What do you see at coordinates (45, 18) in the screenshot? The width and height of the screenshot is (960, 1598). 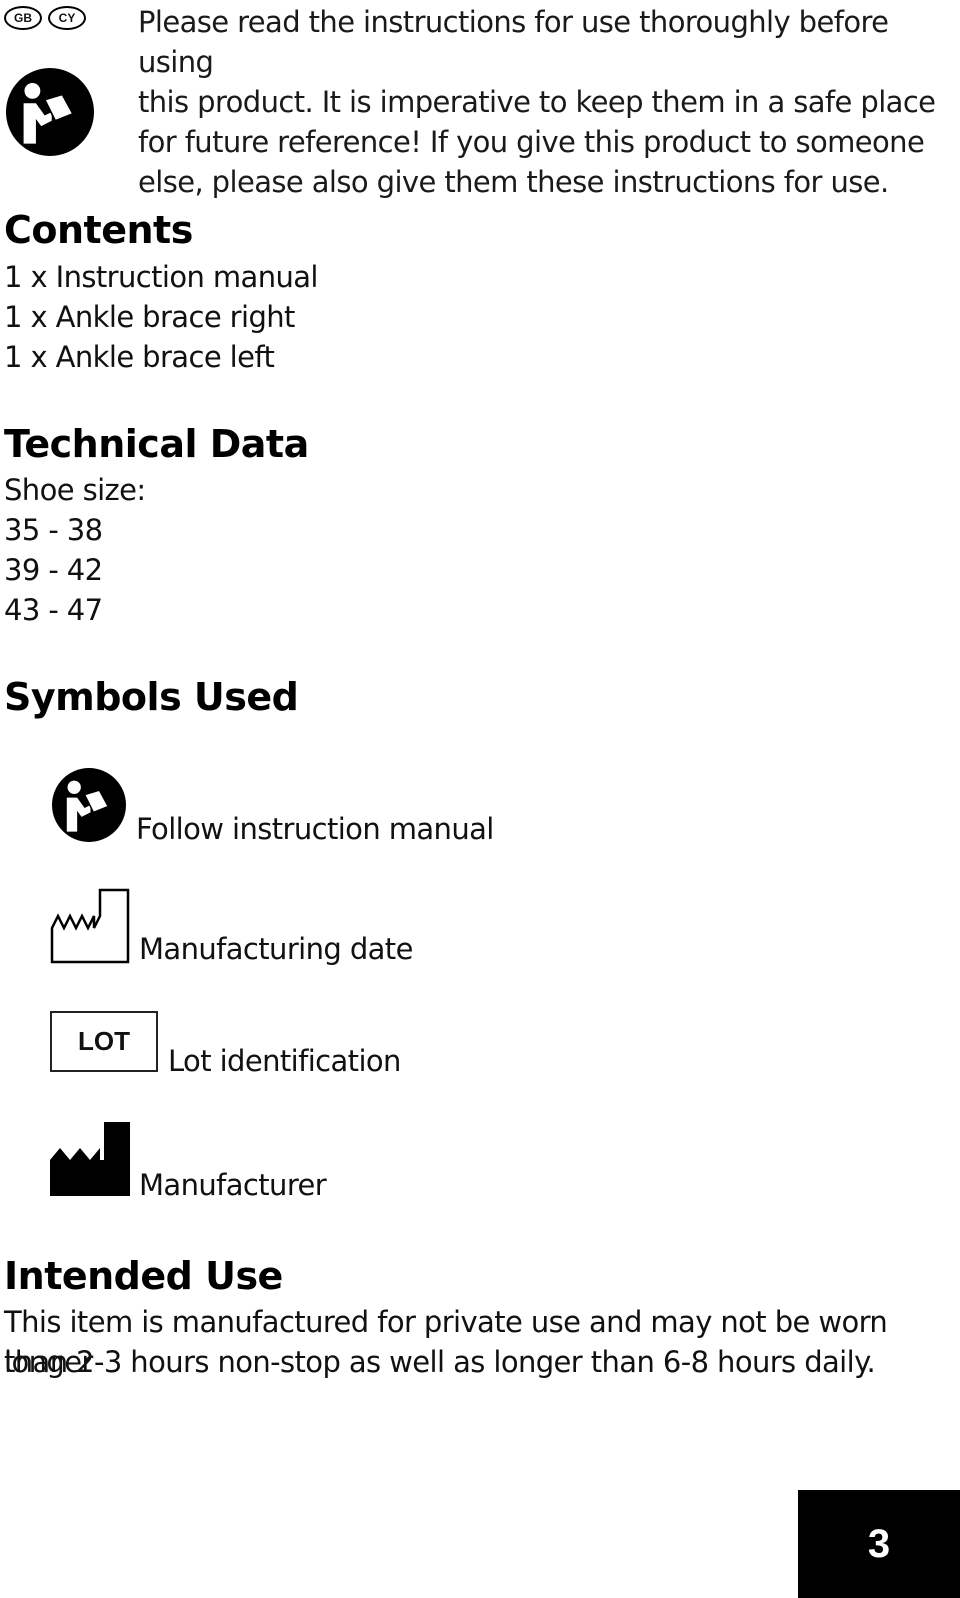 I see `country-badges: GB CY` at bounding box center [45, 18].